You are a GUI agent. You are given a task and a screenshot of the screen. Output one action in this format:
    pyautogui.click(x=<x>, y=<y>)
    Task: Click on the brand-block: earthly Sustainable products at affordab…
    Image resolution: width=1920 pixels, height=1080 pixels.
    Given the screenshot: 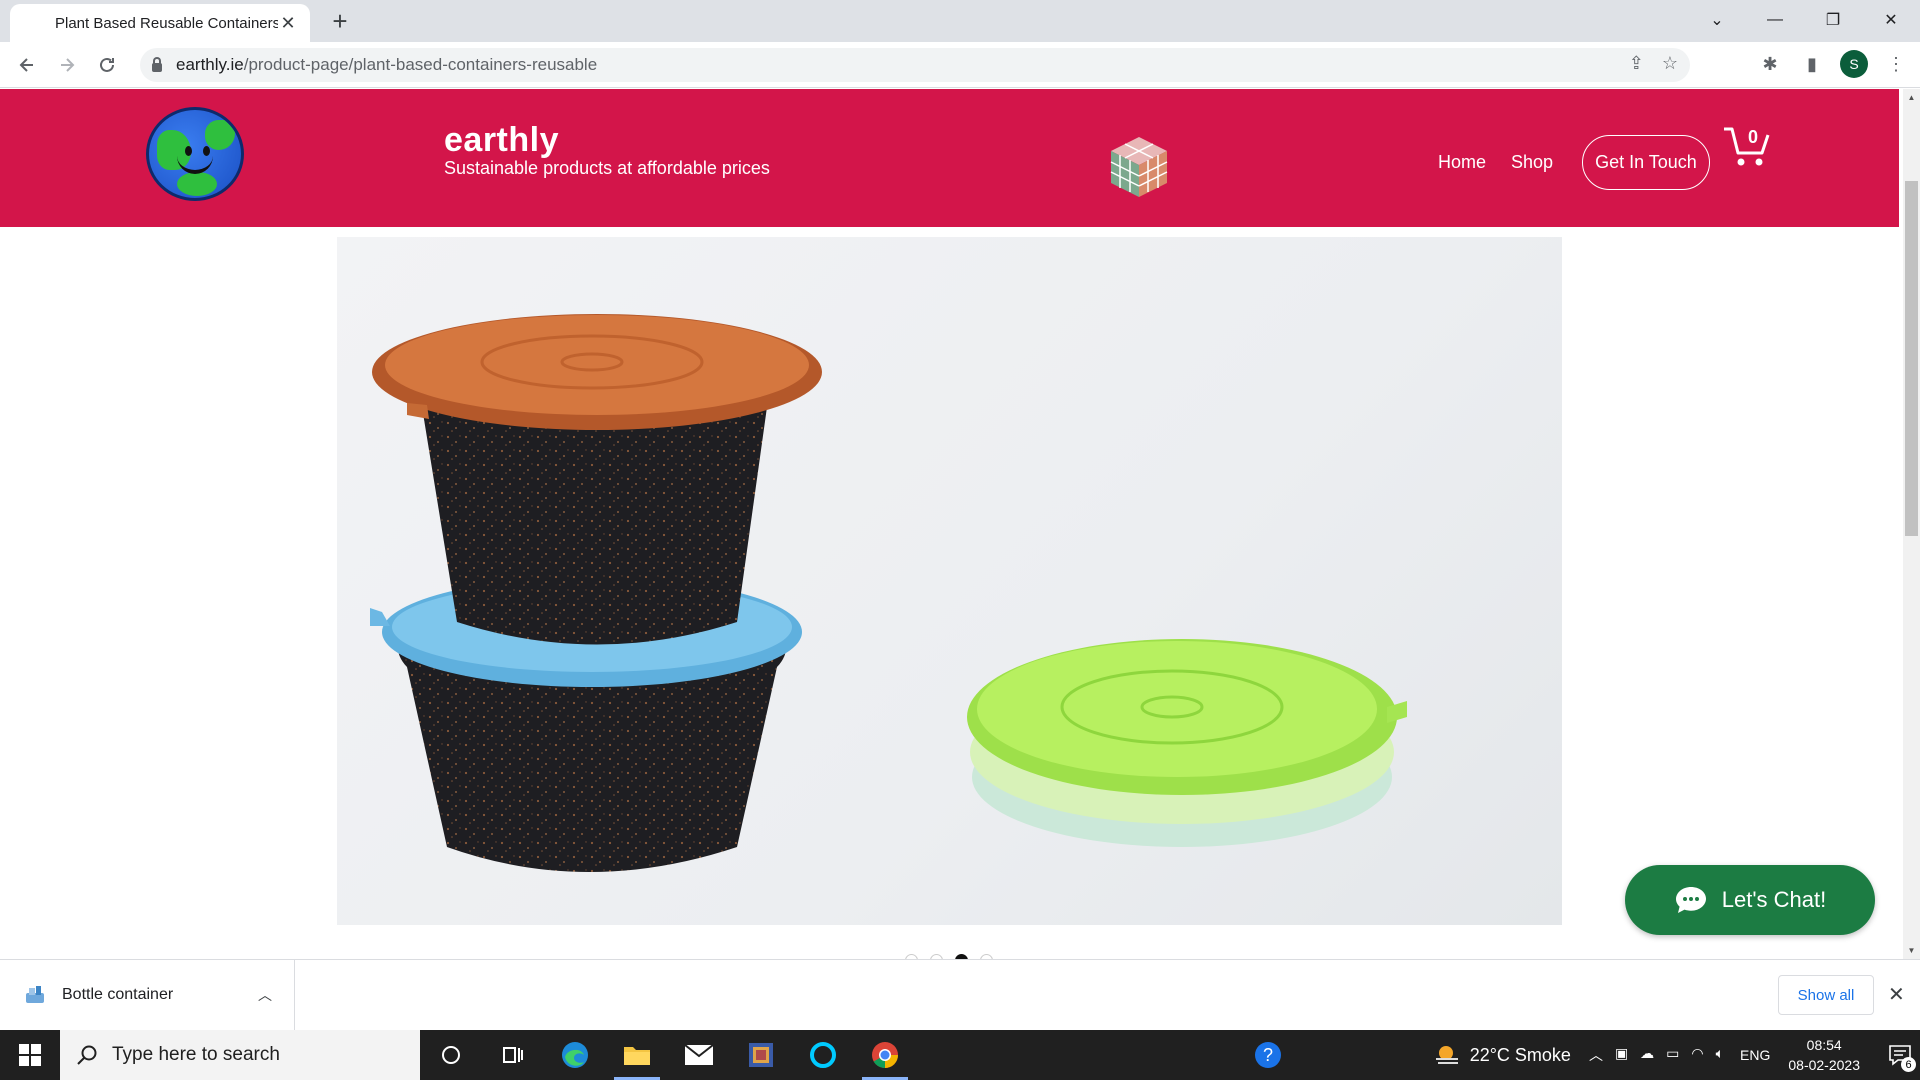 What is the action you would take?
    pyautogui.click(x=607, y=150)
    